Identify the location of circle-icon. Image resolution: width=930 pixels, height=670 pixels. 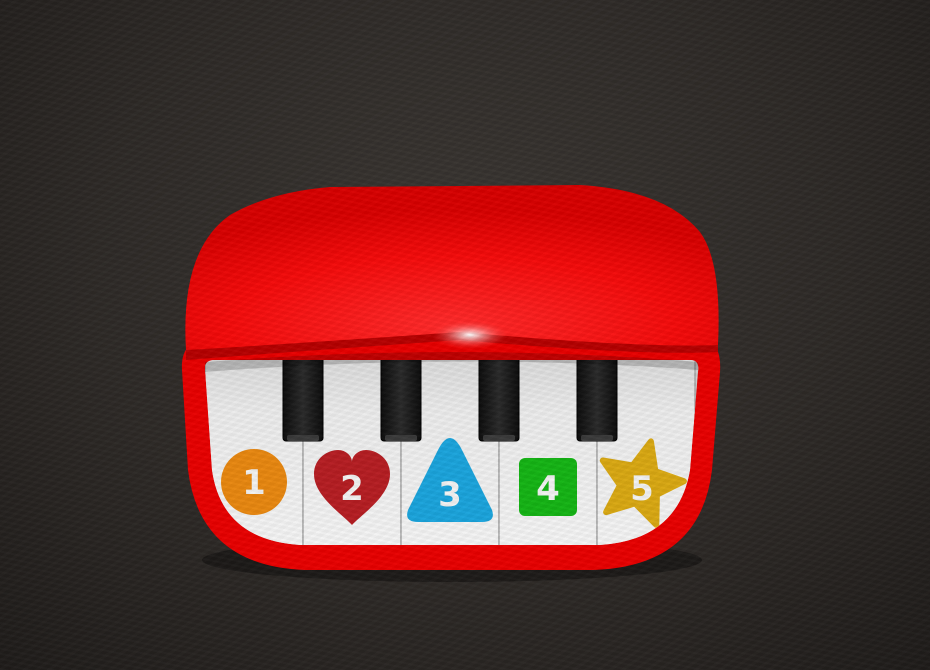
(254, 482).